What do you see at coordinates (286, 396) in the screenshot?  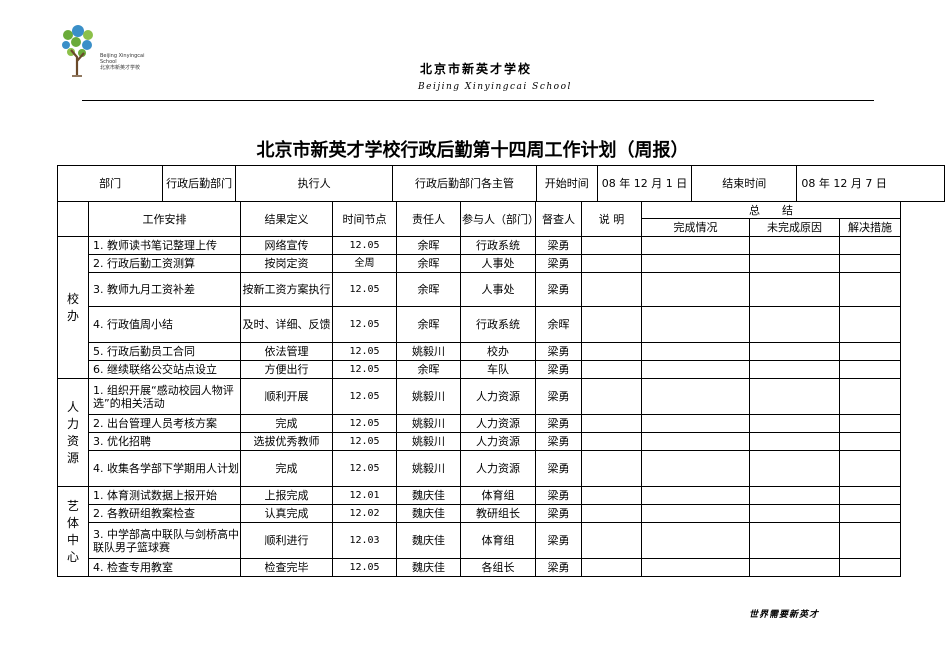 I see `result-cell: 顺利开展` at bounding box center [286, 396].